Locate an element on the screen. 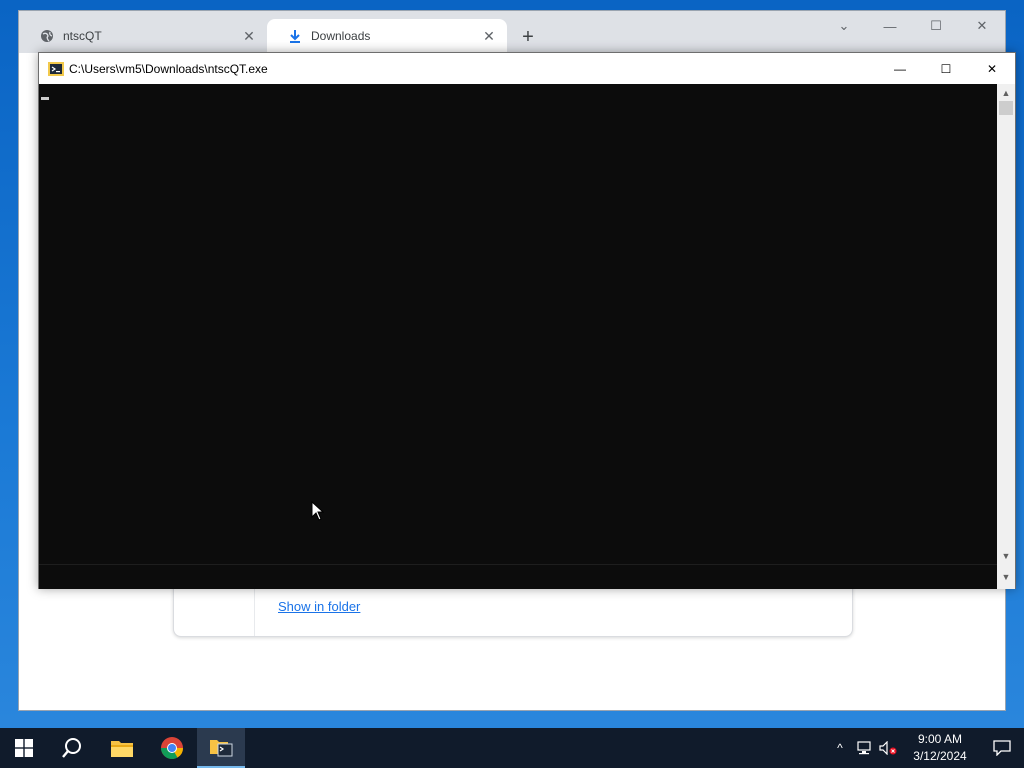 The width and height of the screenshot is (1024, 768). chrome-button is located at coordinates (172, 748).